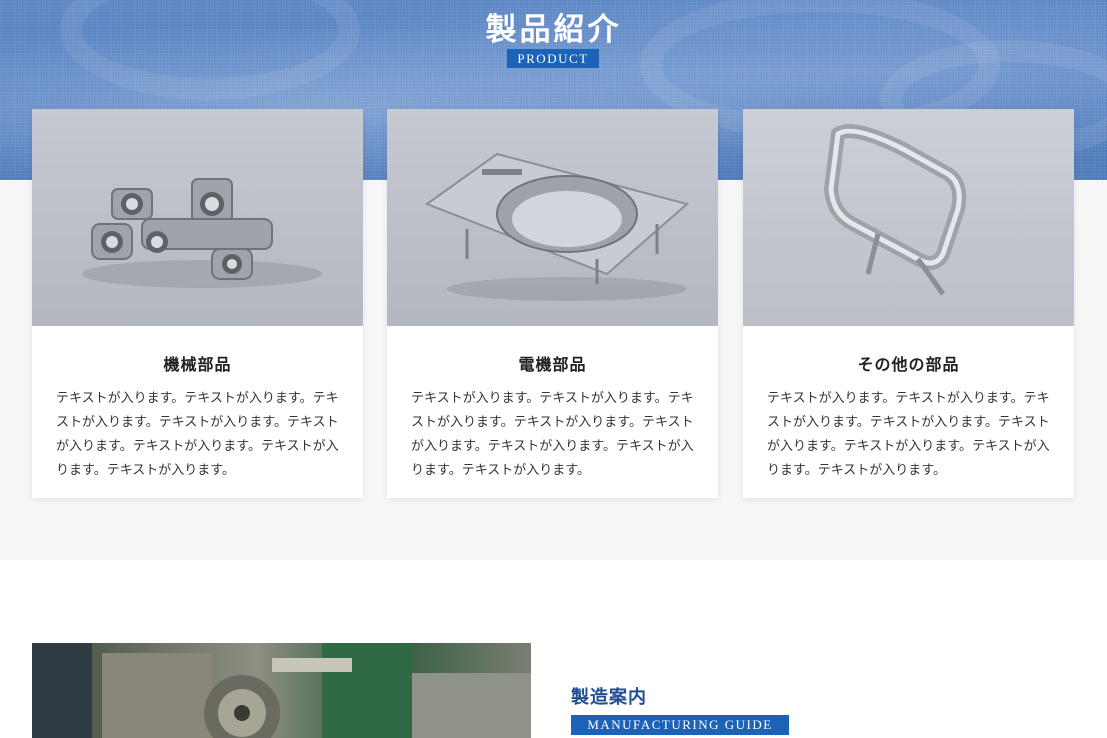 Image resolution: width=1107 pixels, height=738 pixels. I want to click on electrical-part-image, so click(552, 217).